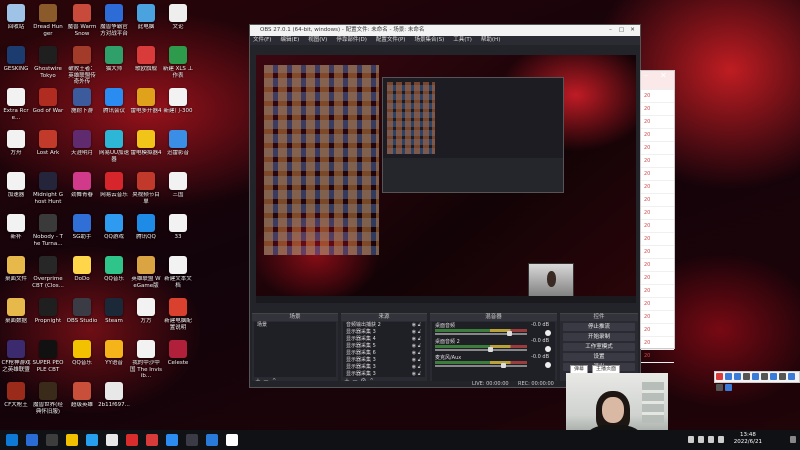  What do you see at coordinates (48, 143) in the screenshot?
I see `desktop-icon: Lost Ark` at bounding box center [48, 143].